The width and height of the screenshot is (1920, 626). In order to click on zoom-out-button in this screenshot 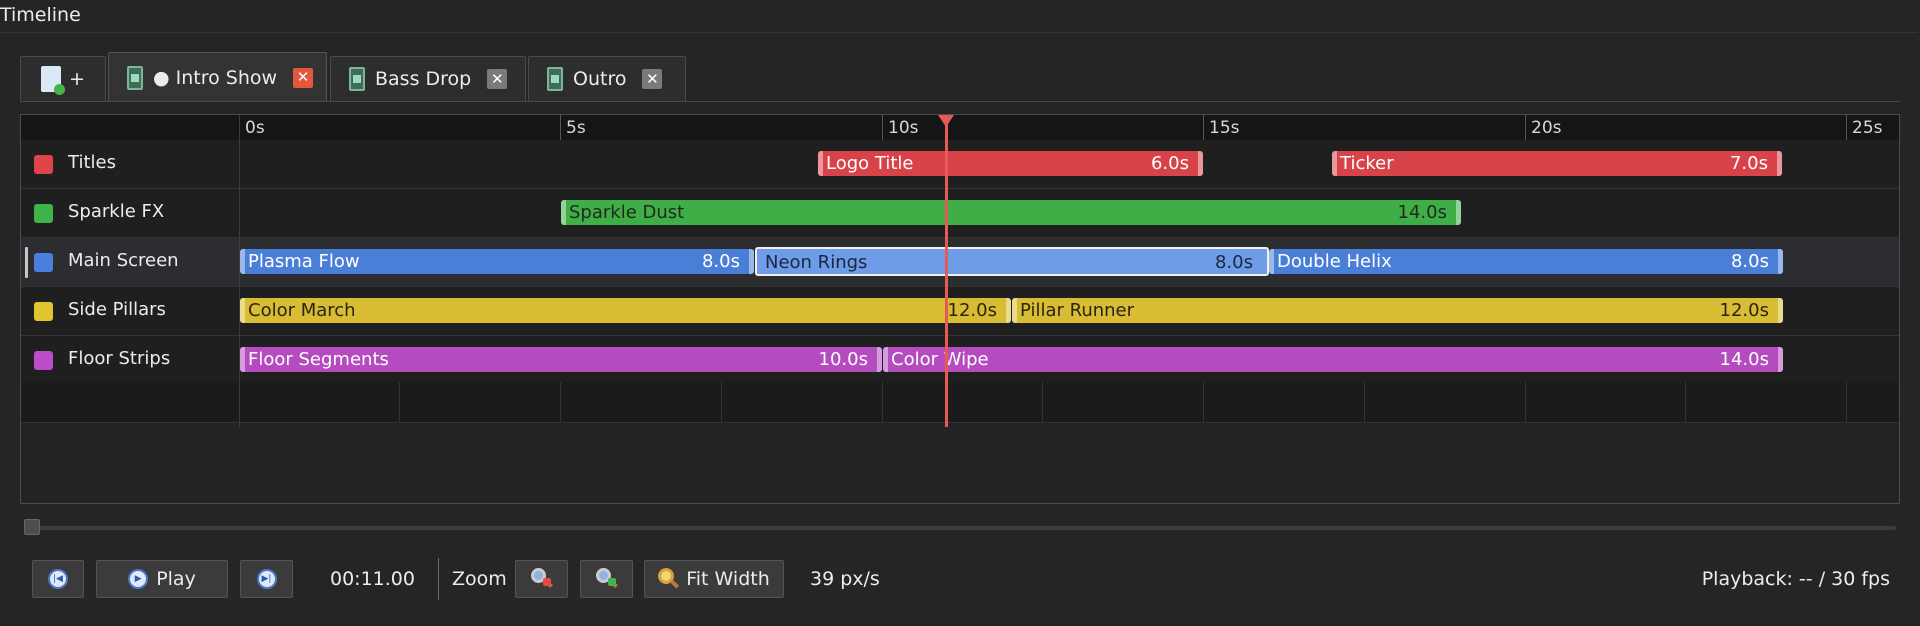, I will do `click(541, 579)`.